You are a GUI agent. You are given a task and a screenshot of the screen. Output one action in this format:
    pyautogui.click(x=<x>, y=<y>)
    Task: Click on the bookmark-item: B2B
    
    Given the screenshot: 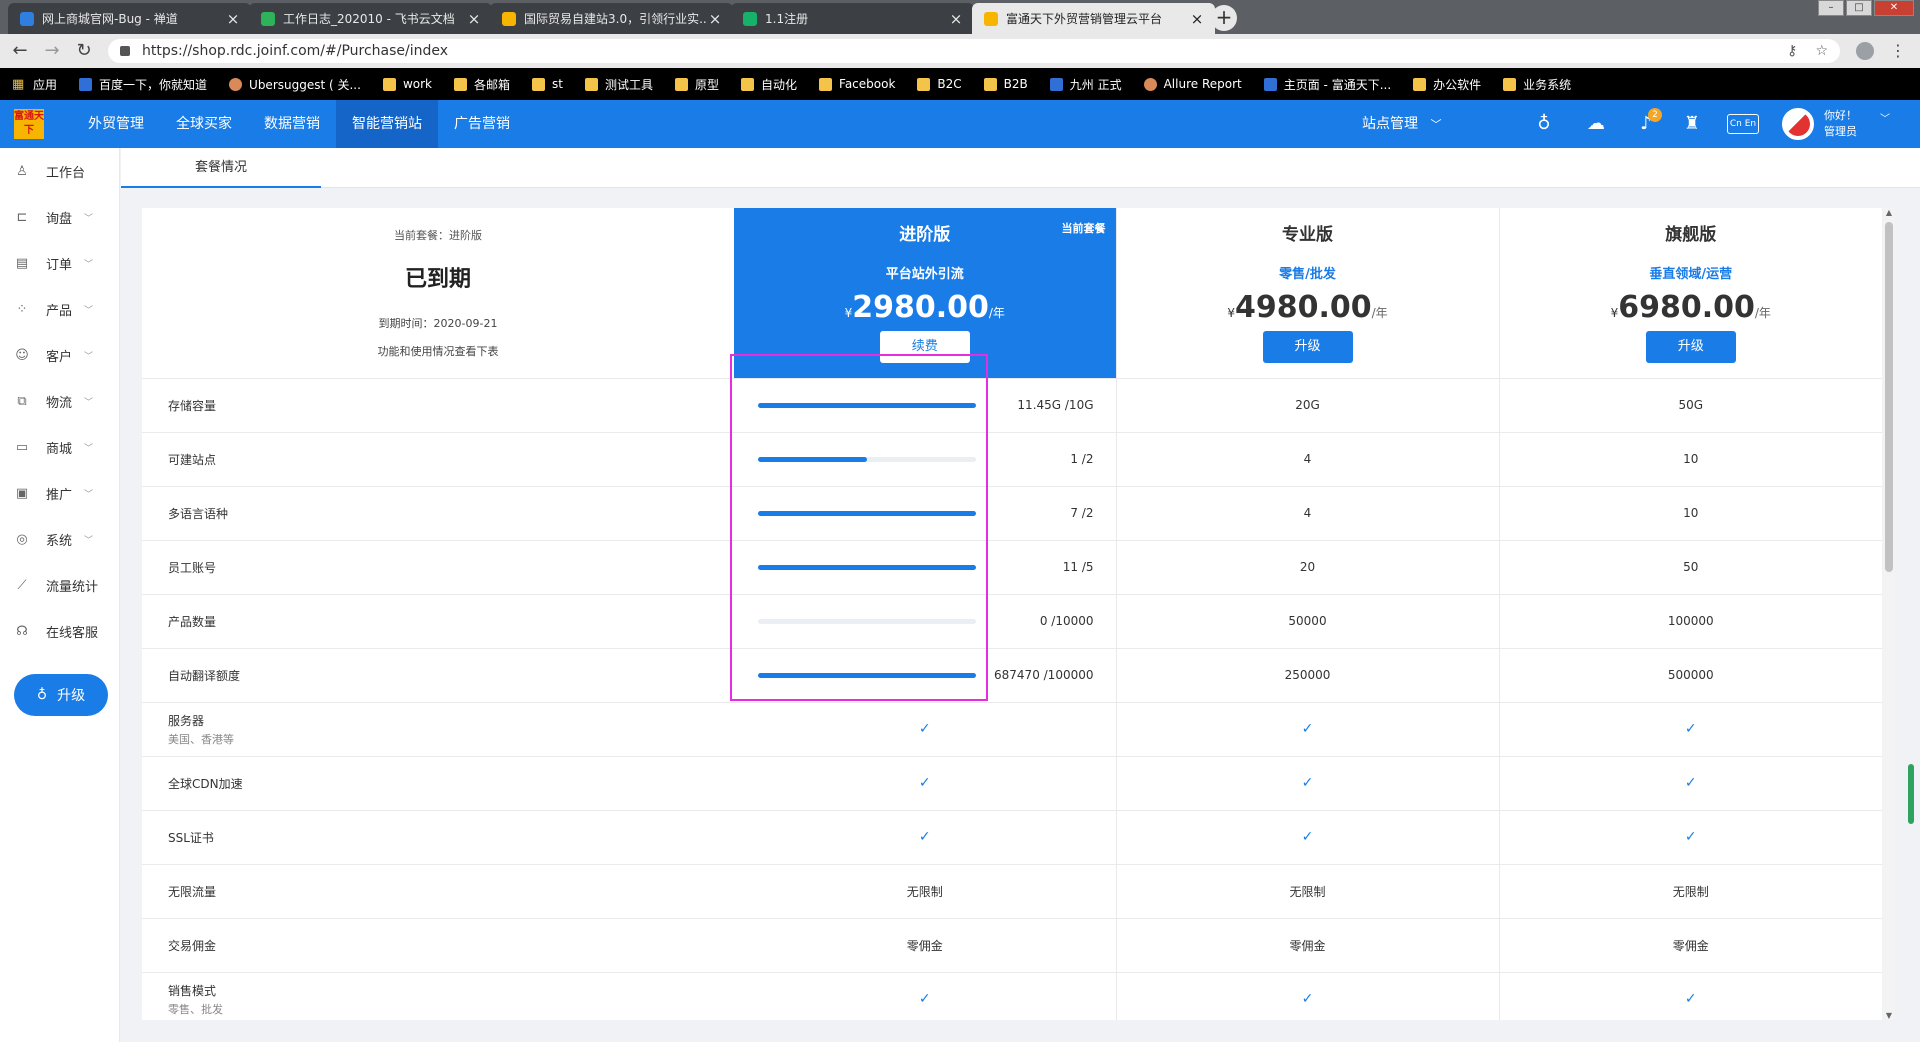 What is the action you would take?
    pyautogui.click(x=1005, y=84)
    